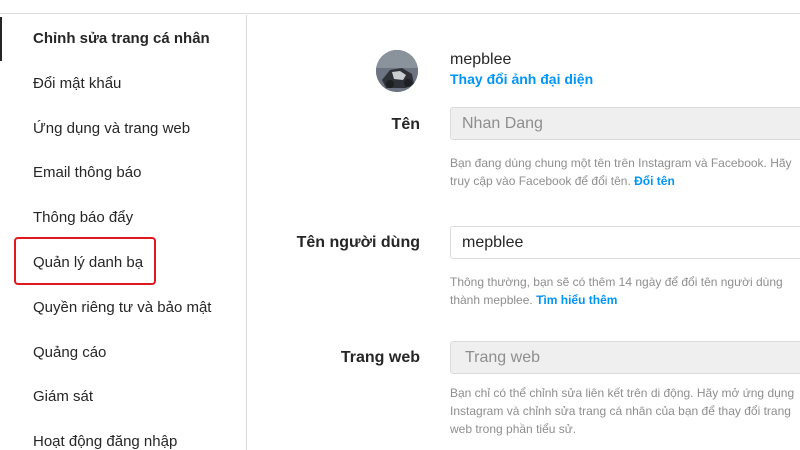  What do you see at coordinates (625, 123) in the screenshot?
I see `name-input: Nhan Dang` at bounding box center [625, 123].